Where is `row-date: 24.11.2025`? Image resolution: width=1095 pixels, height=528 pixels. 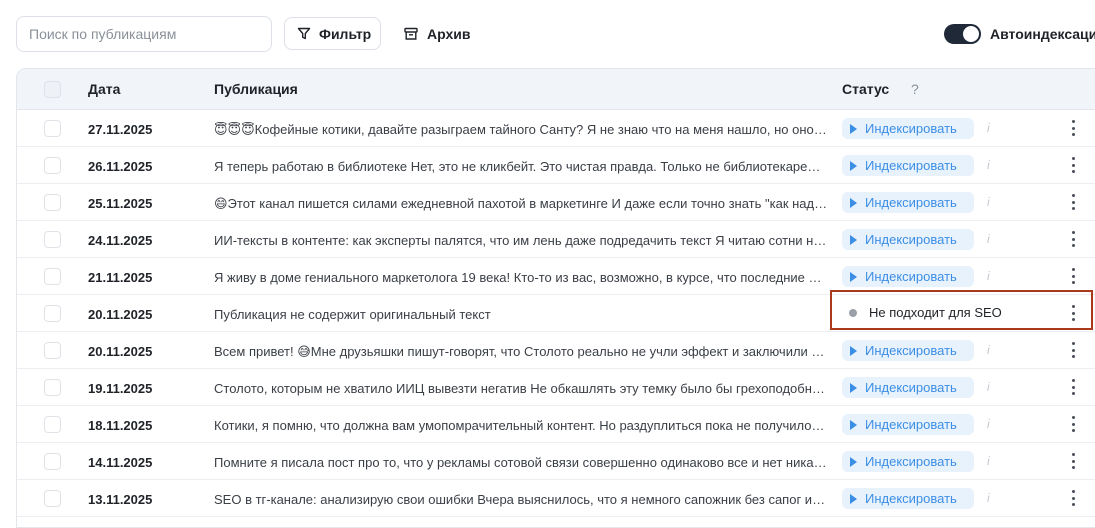
row-date: 24.11.2025 is located at coordinates (120, 240).